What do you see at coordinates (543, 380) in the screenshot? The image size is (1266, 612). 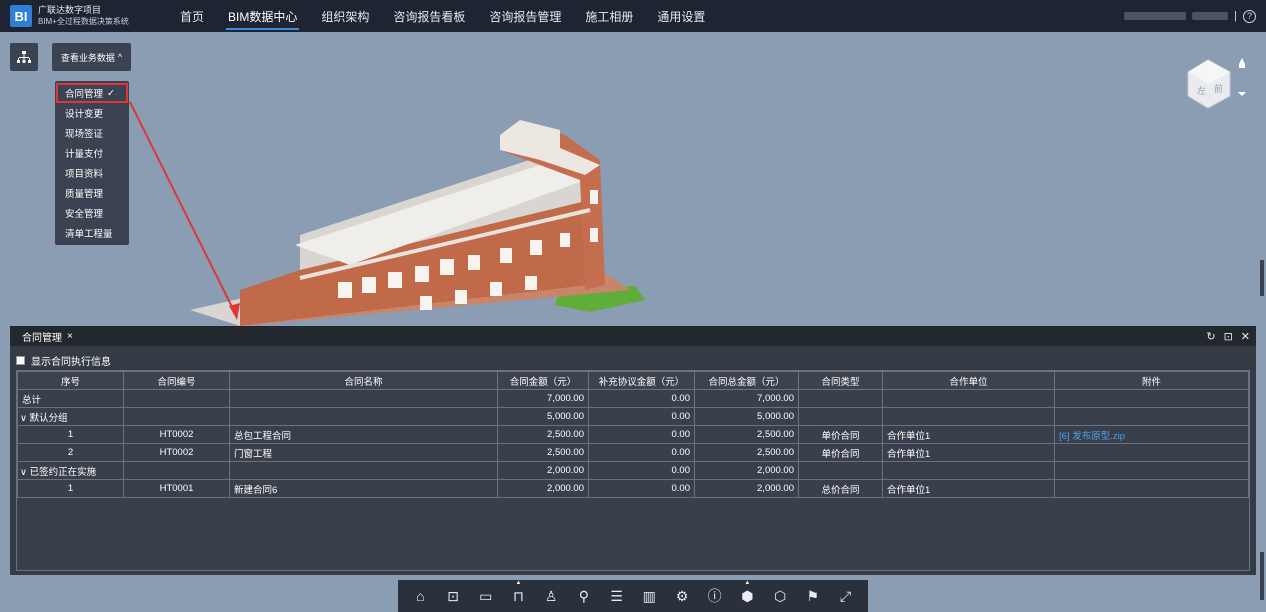 I see `col-amount: 合同金额（元）` at bounding box center [543, 380].